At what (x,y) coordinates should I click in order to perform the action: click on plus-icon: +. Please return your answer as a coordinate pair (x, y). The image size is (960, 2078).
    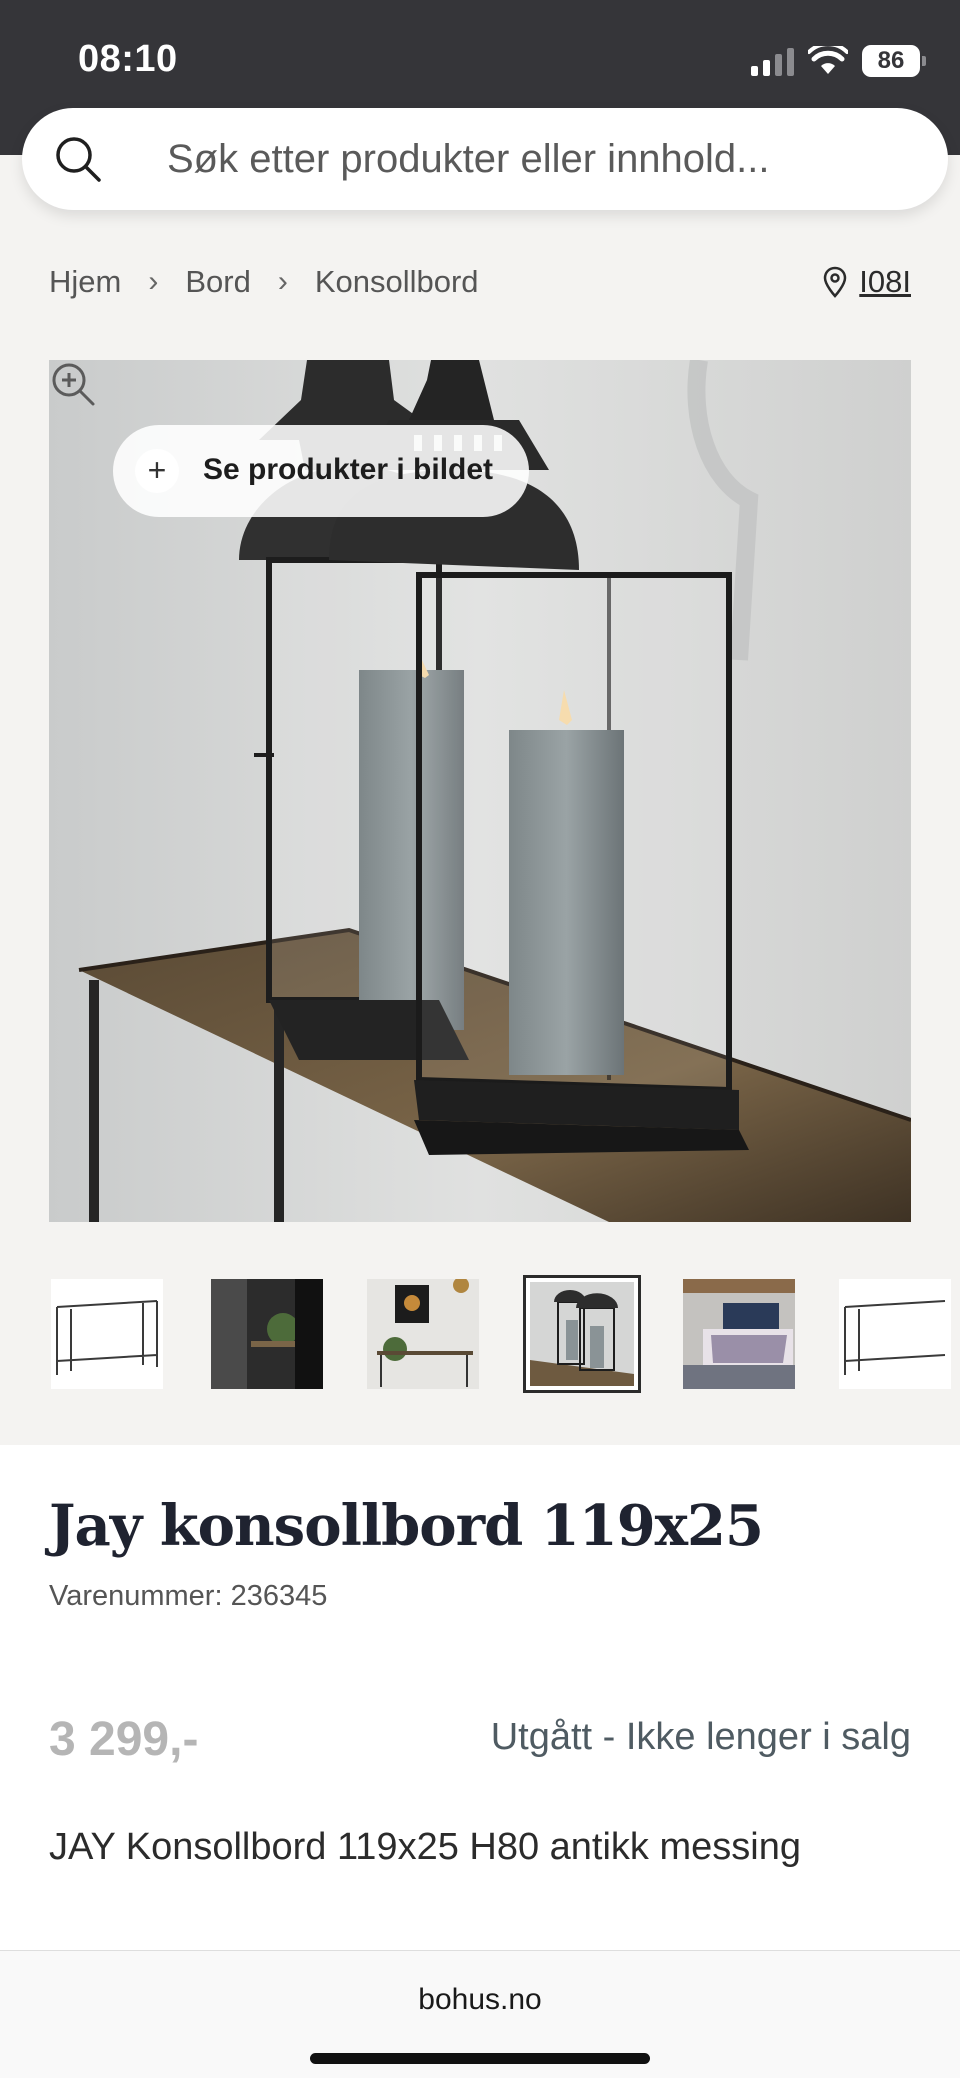
    Looking at the image, I should click on (157, 471).